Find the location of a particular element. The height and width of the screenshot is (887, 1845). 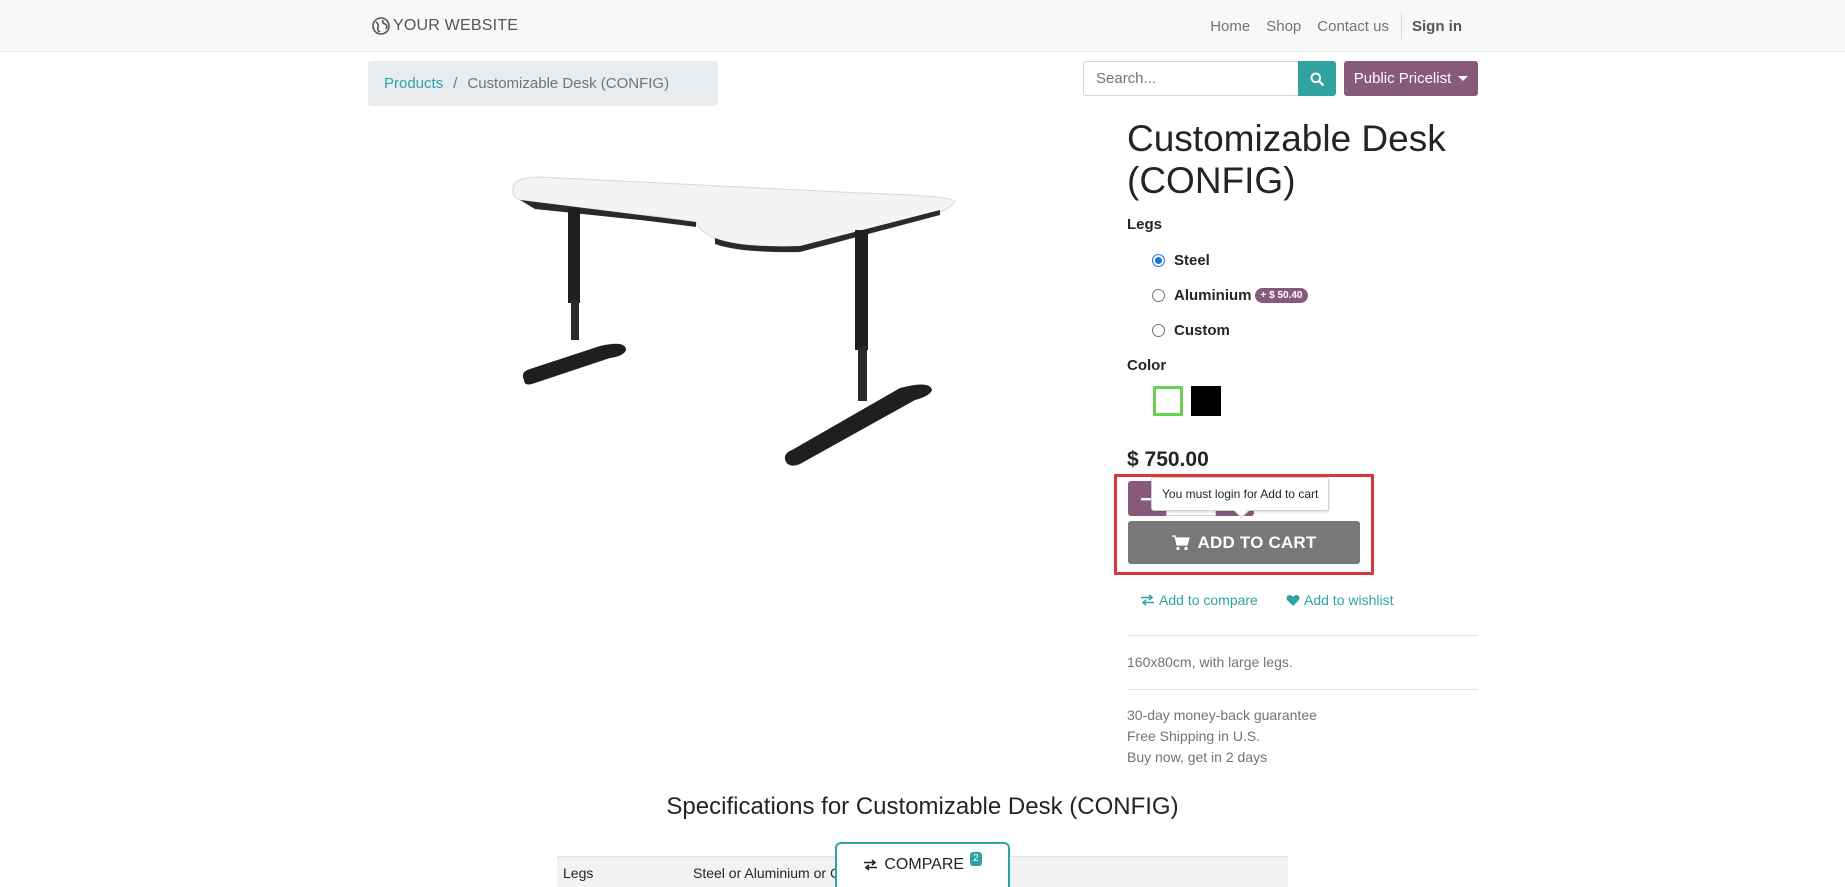

add-to-wishlist-link: Add to wishlist is located at coordinates (1339, 600).